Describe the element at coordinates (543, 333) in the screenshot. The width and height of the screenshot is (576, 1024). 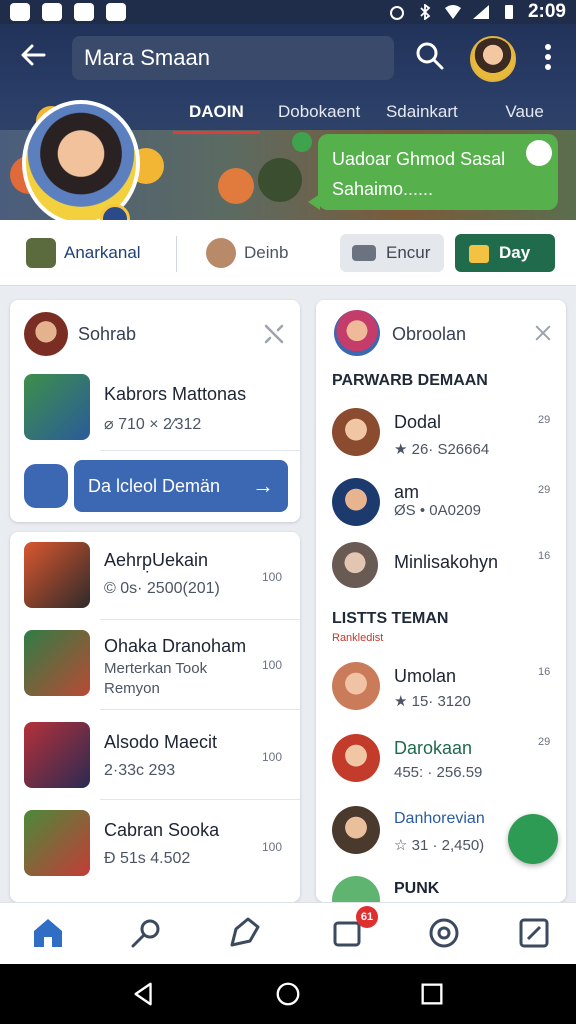
I see `close-icon` at that location.